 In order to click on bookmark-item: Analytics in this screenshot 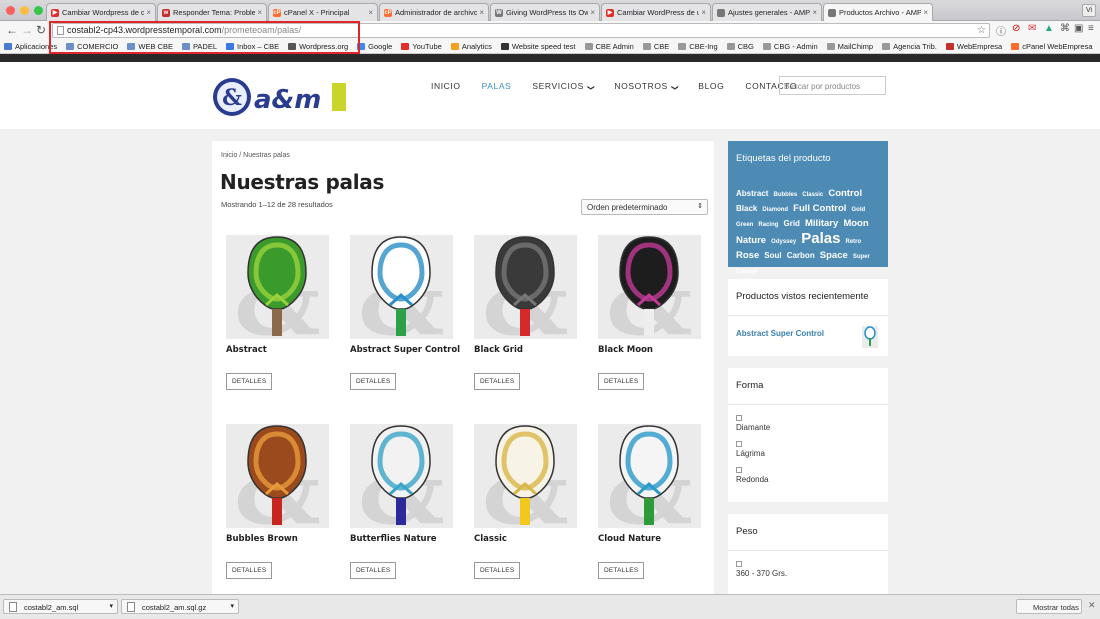, I will do `click(471, 46)`.